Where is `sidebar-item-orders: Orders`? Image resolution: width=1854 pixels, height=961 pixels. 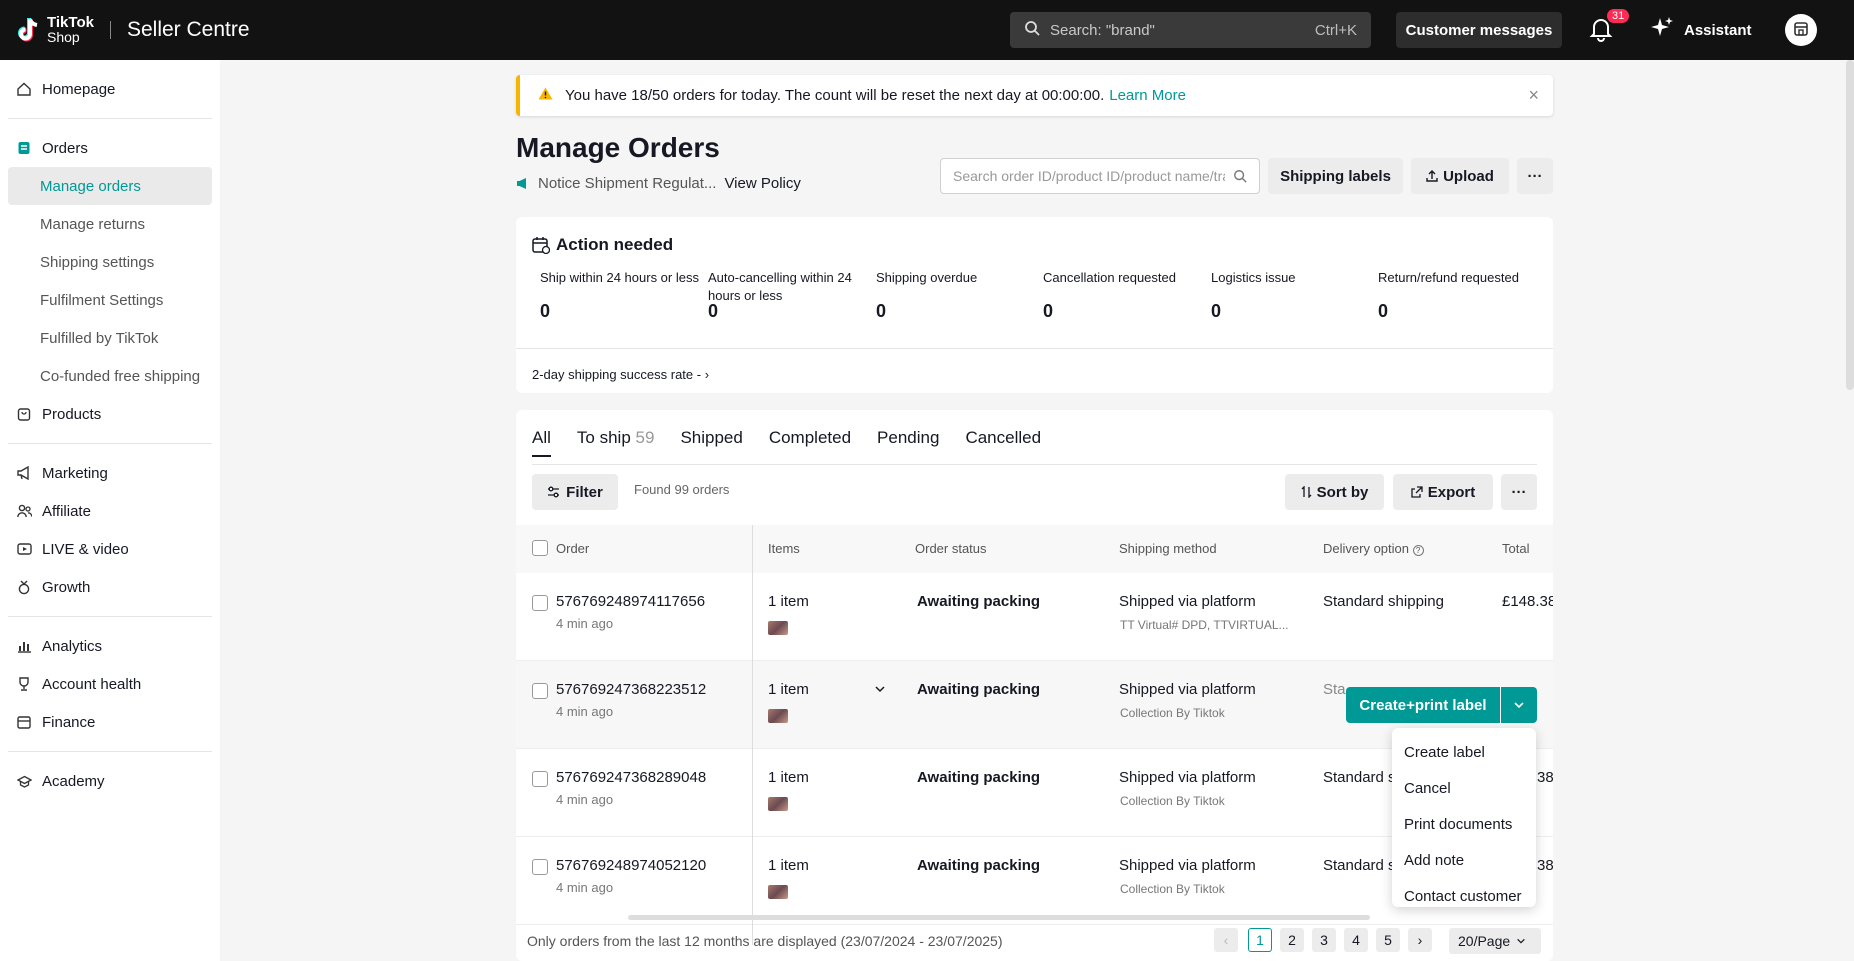 sidebar-item-orders: Orders is located at coordinates (110, 148).